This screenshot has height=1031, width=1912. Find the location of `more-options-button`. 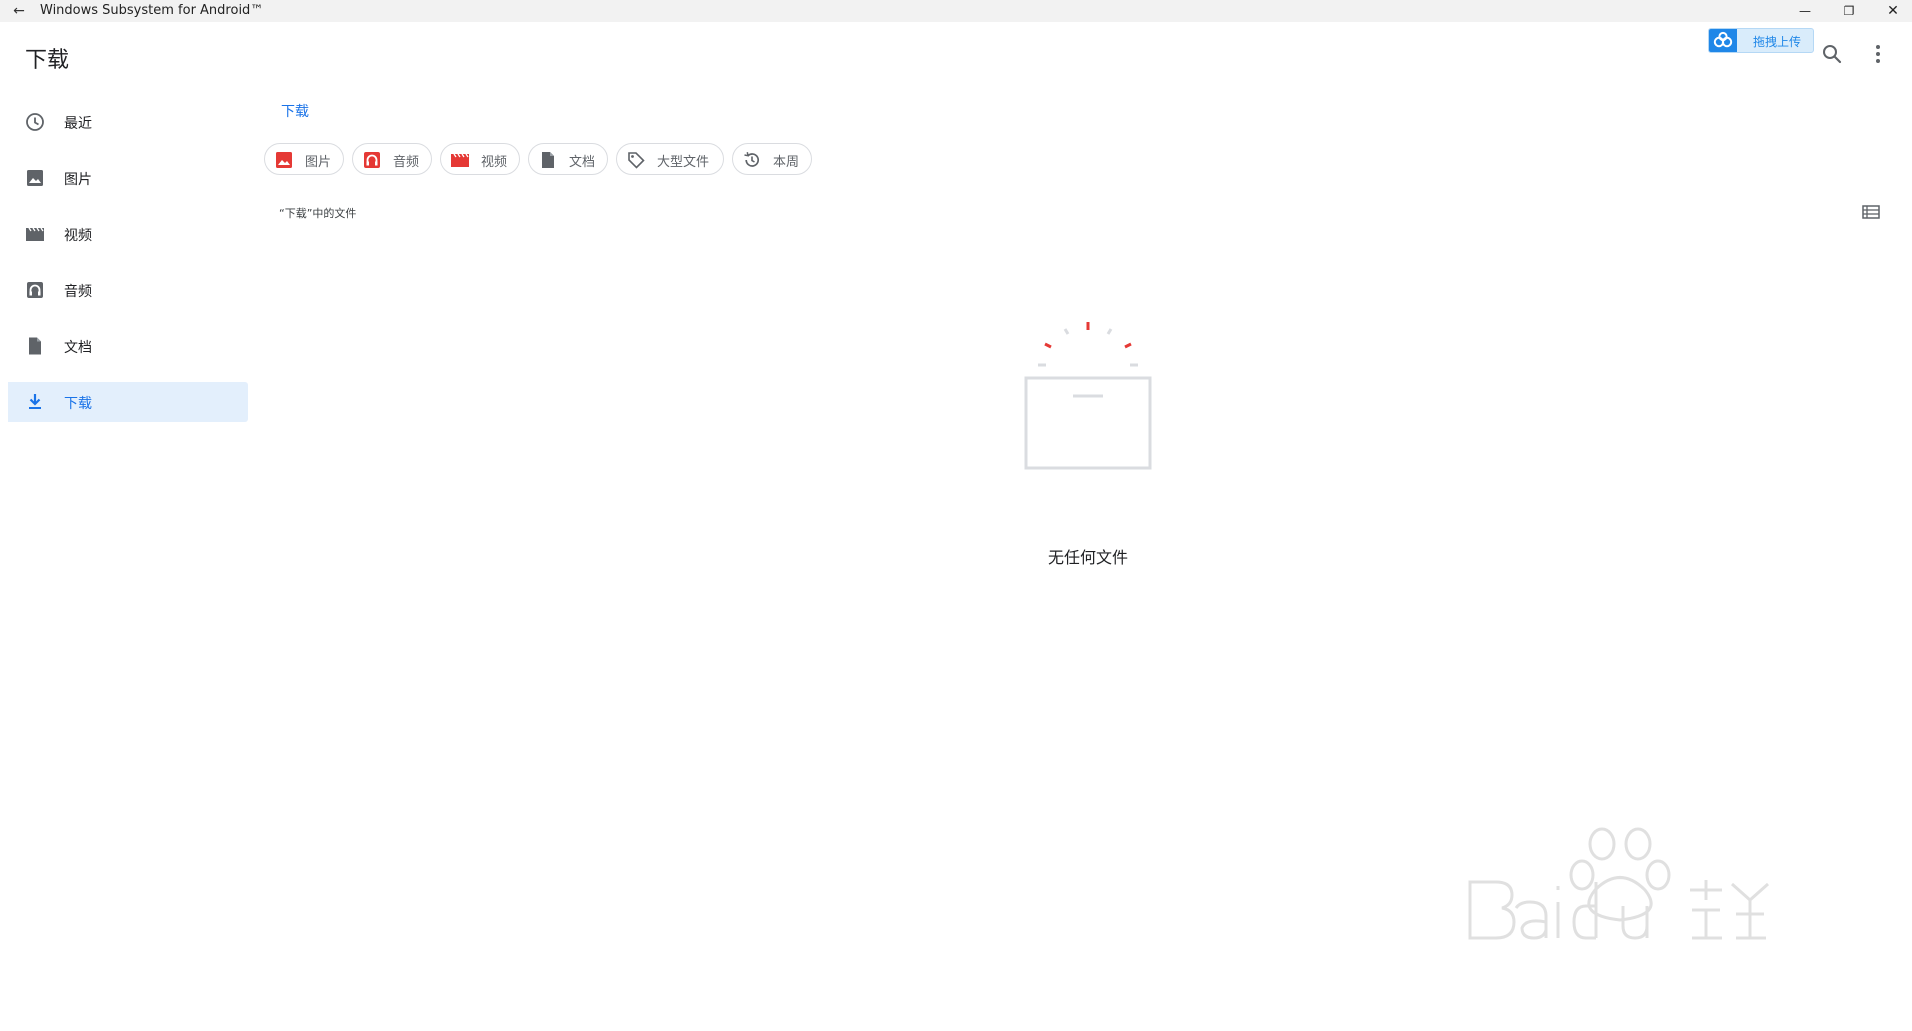

more-options-button is located at coordinates (1878, 54).